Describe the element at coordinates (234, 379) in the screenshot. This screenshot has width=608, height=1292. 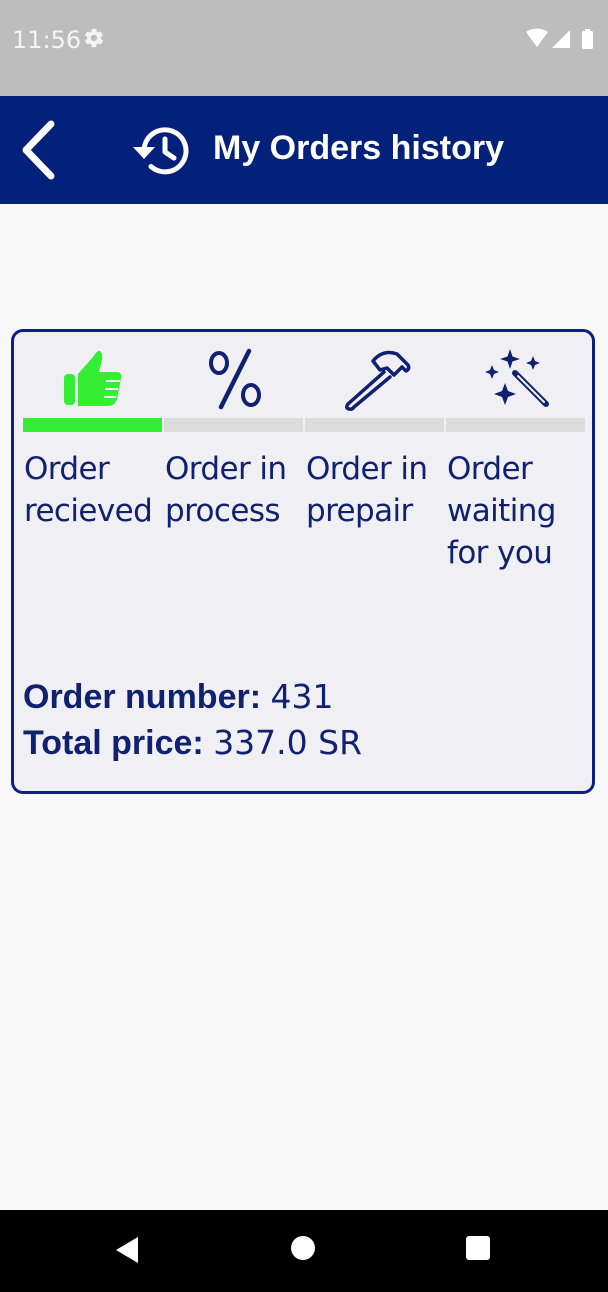
I see `percent-icon` at that location.